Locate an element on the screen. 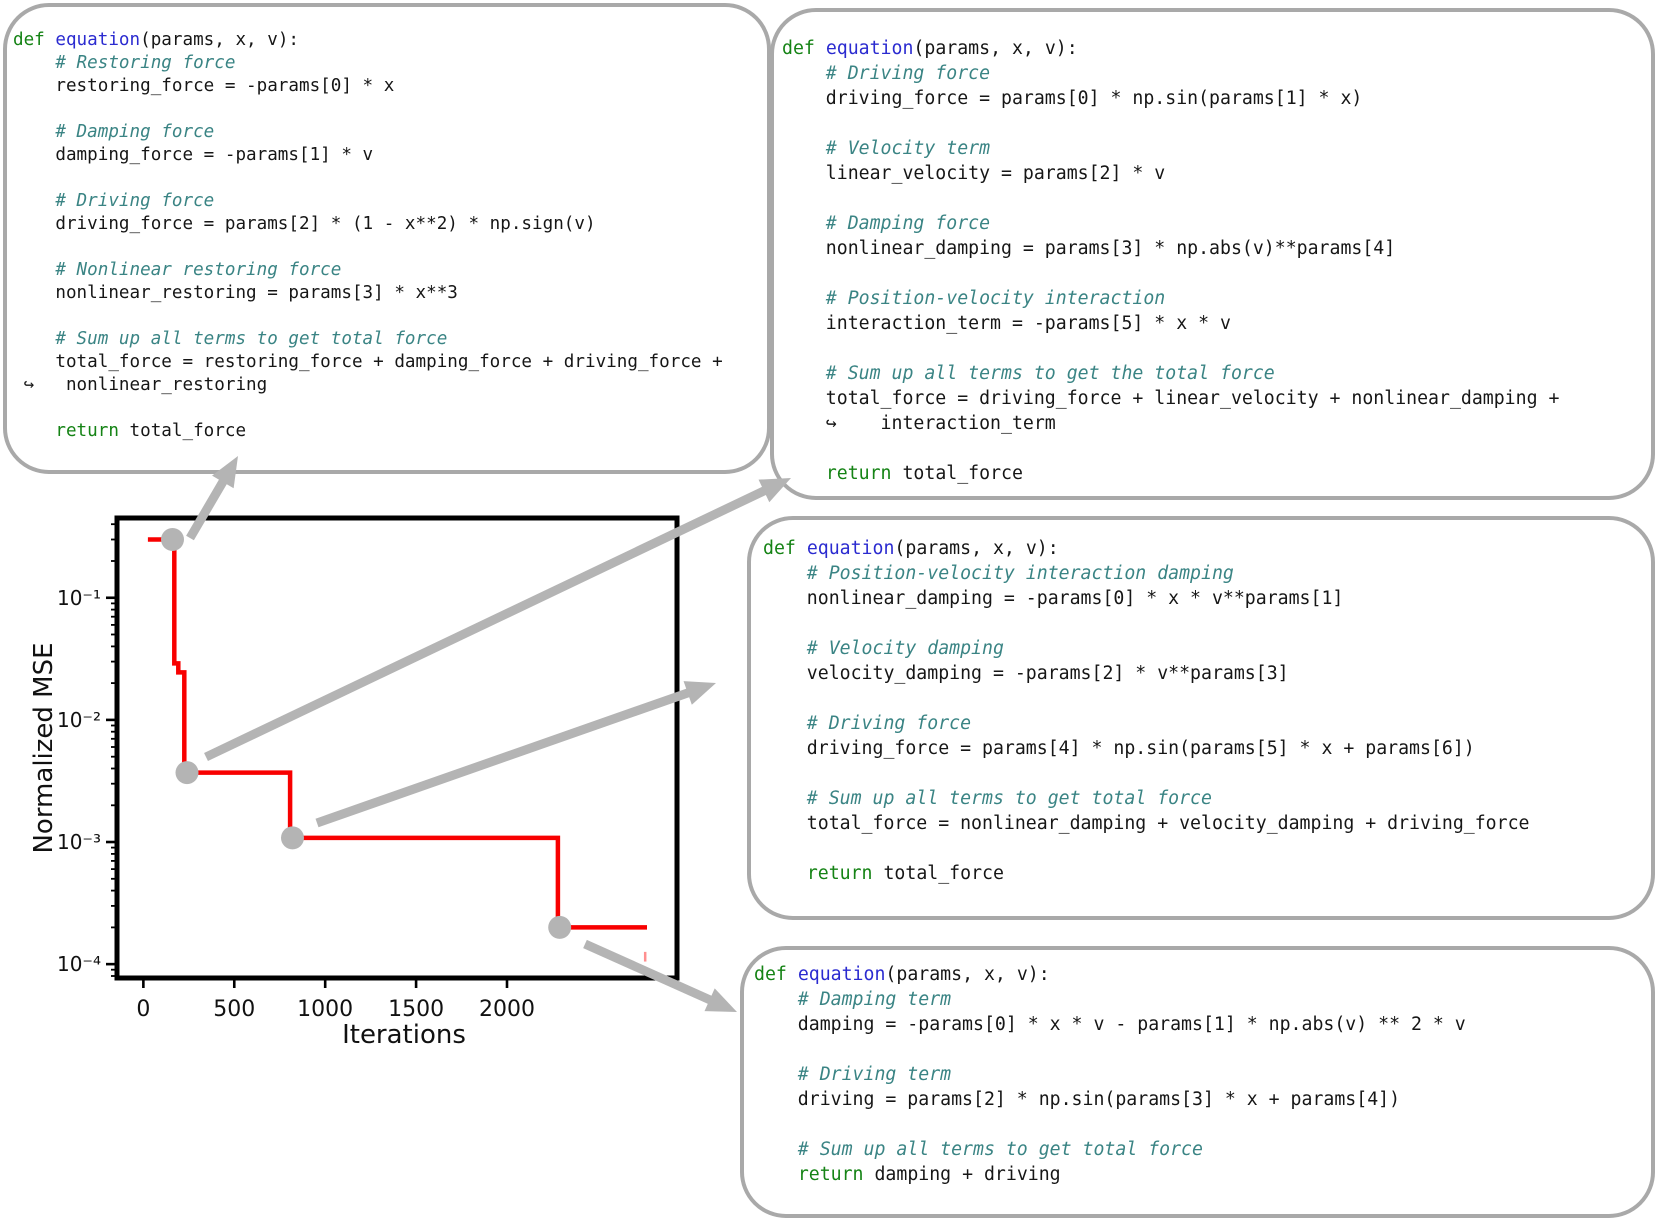 This screenshot has width=1661, height=1228. x-tick-label: 2000 is located at coordinates (507, 1009).